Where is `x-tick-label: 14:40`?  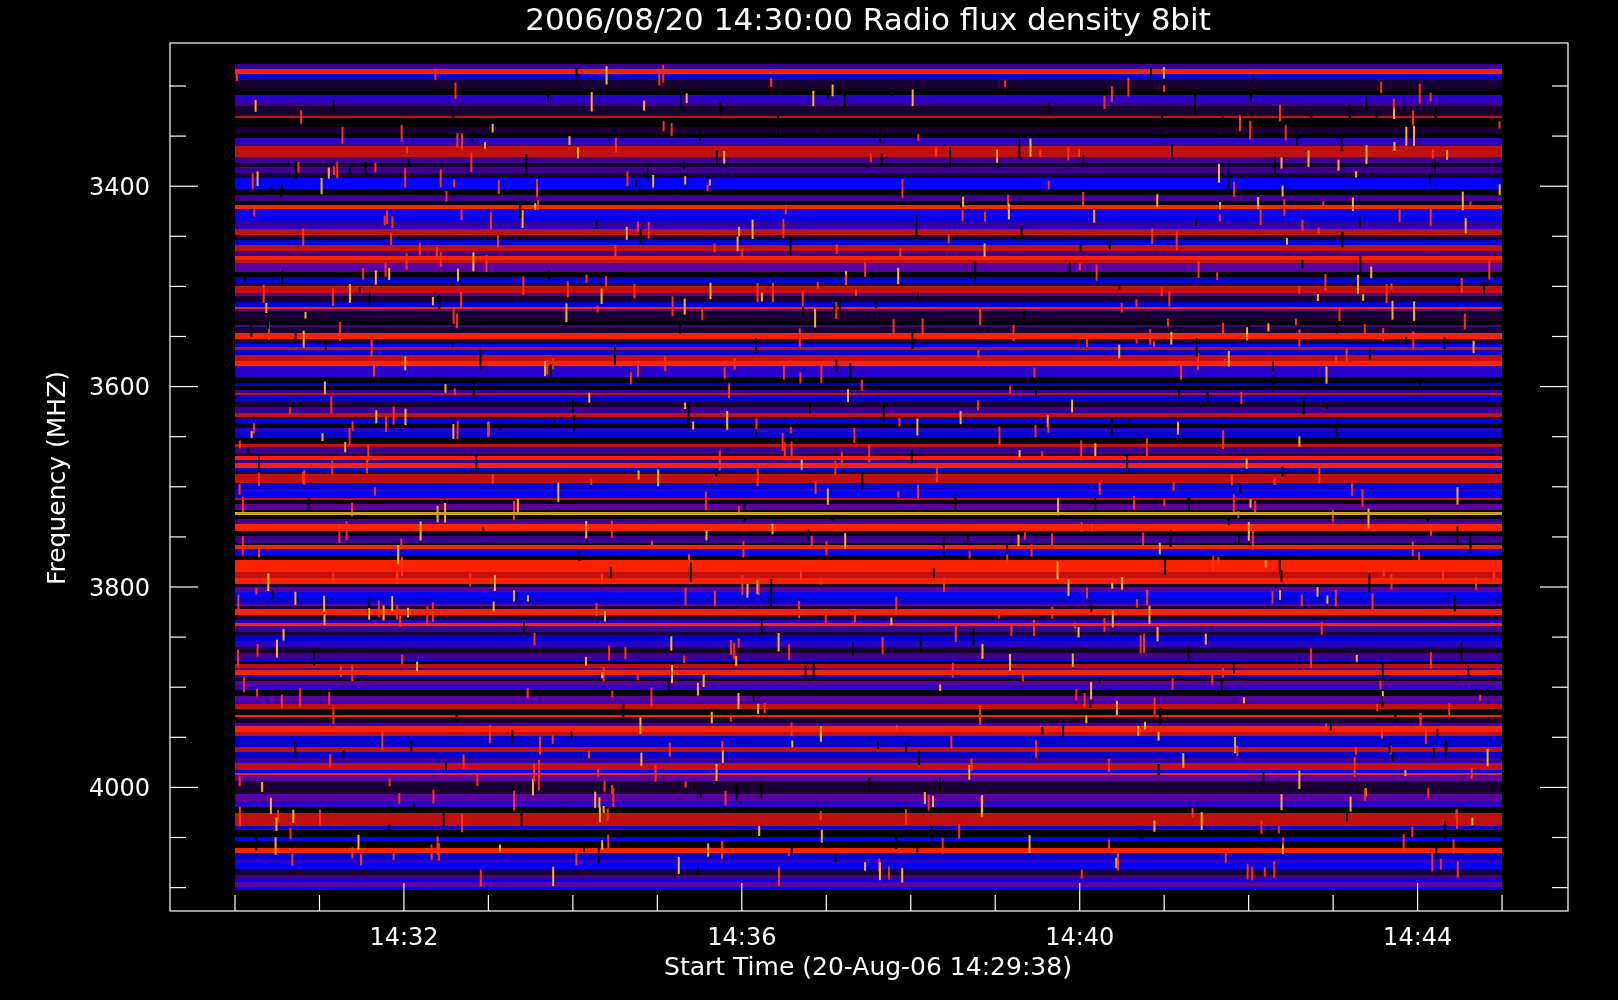
x-tick-label: 14:40 is located at coordinates (1080, 937).